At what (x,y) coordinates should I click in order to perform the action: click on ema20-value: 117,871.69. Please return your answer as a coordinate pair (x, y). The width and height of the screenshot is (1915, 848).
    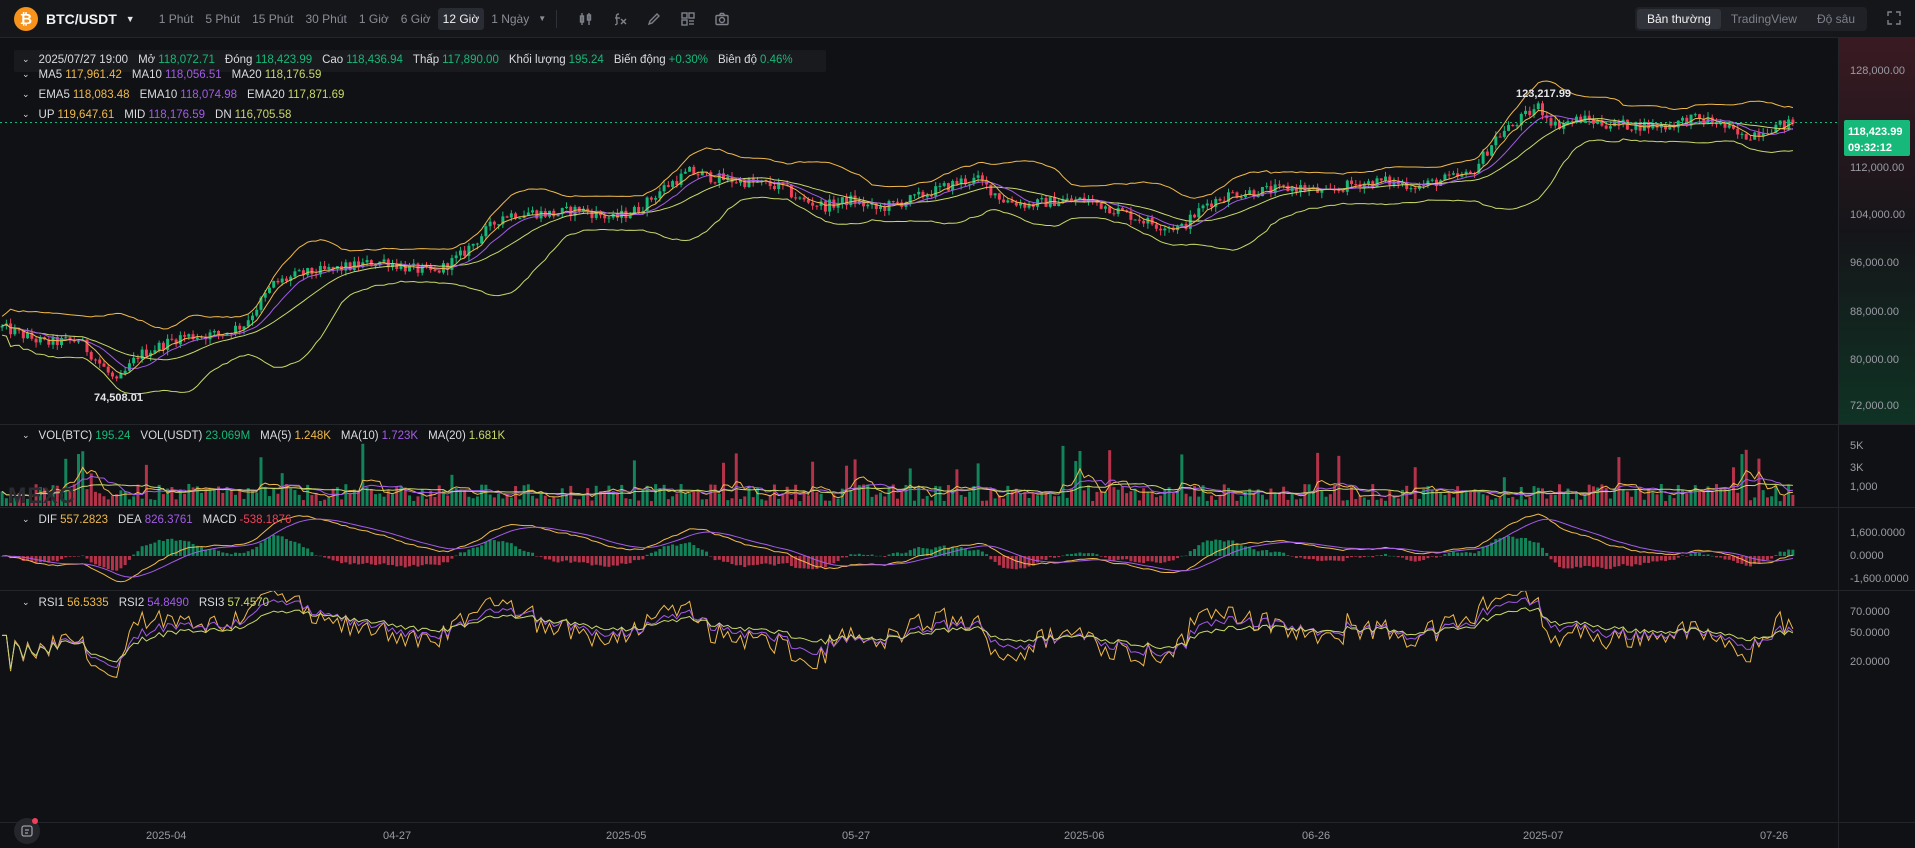
    Looking at the image, I should click on (316, 95).